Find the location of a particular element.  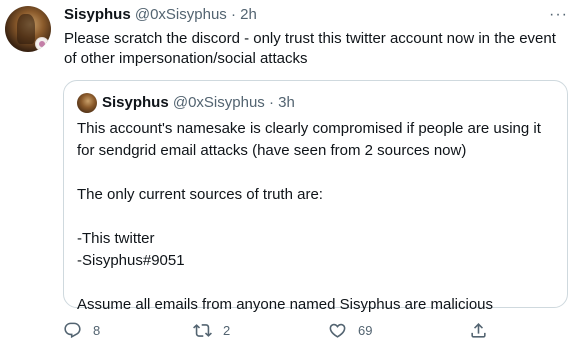

retweet-button: 2 is located at coordinates (211, 330).